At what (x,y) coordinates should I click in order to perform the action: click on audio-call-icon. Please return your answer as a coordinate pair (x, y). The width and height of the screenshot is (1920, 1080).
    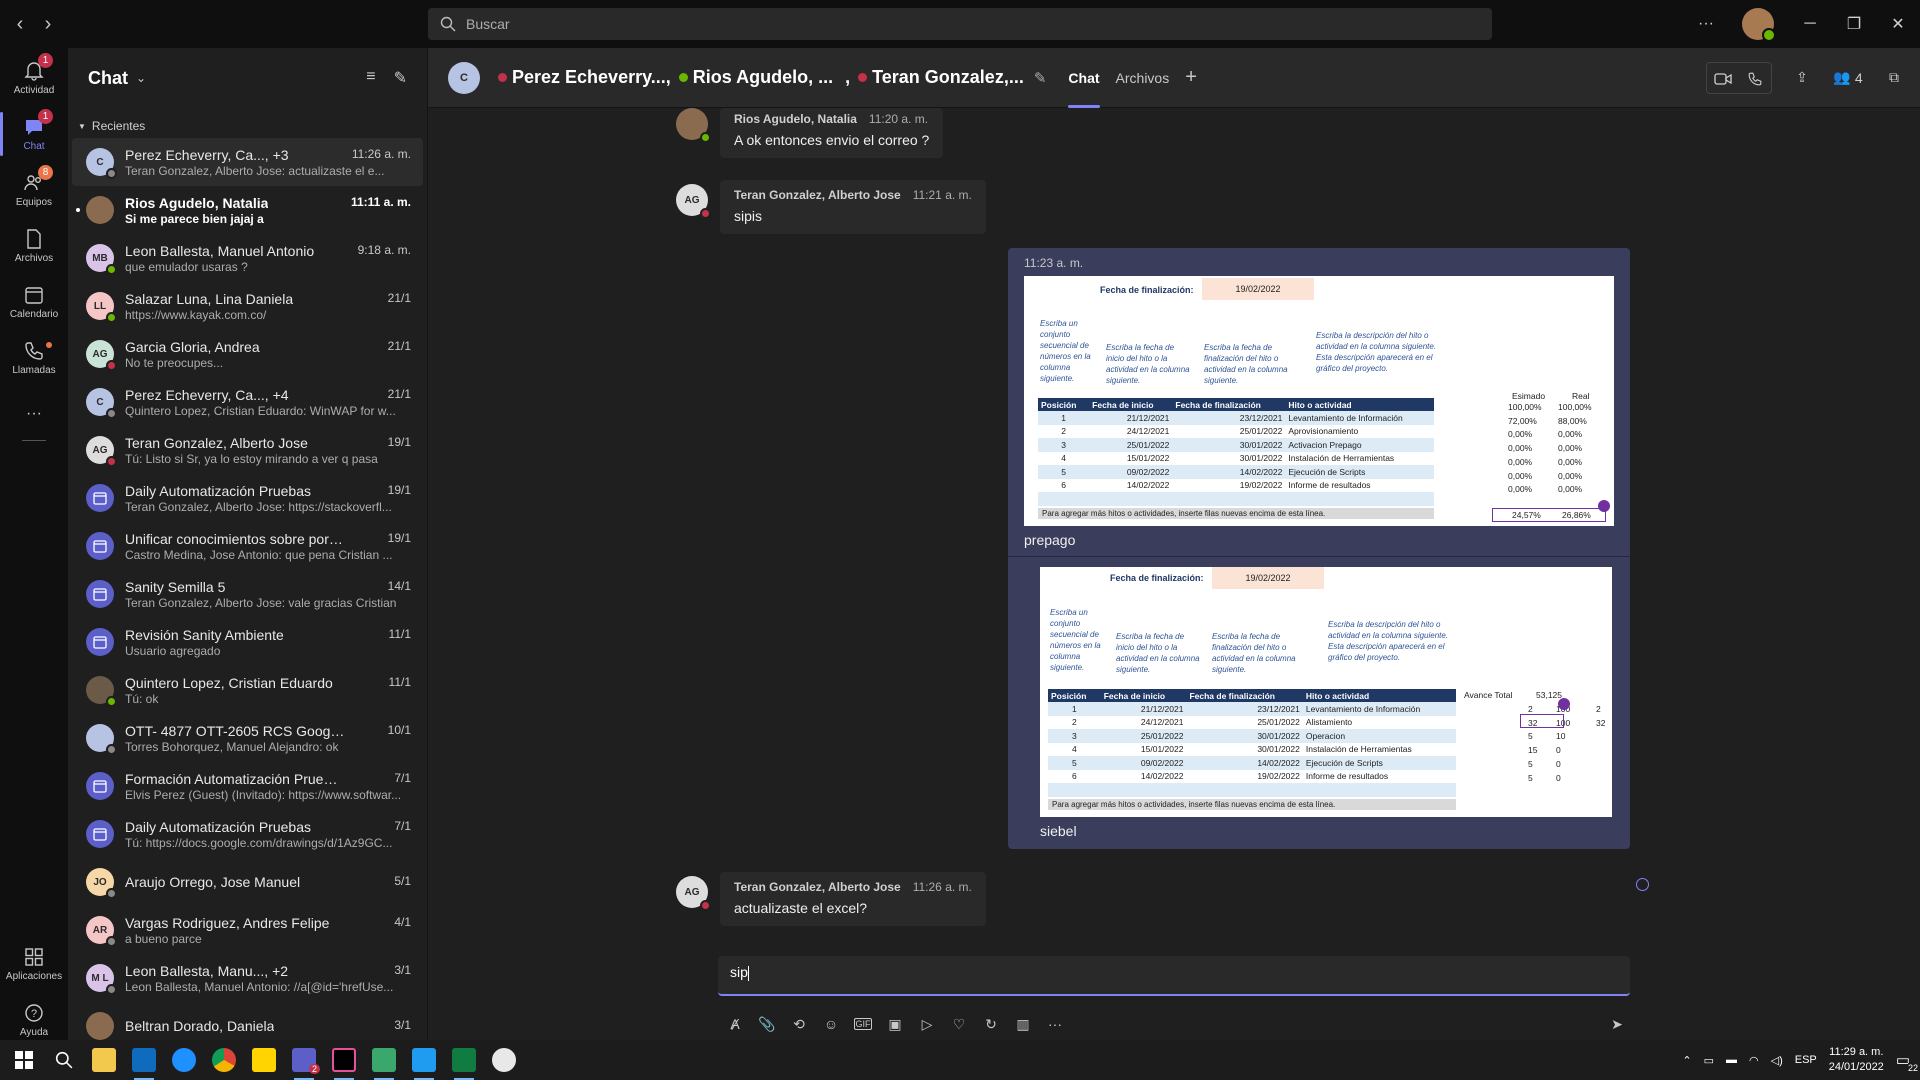
    Looking at the image, I should click on (1755, 79).